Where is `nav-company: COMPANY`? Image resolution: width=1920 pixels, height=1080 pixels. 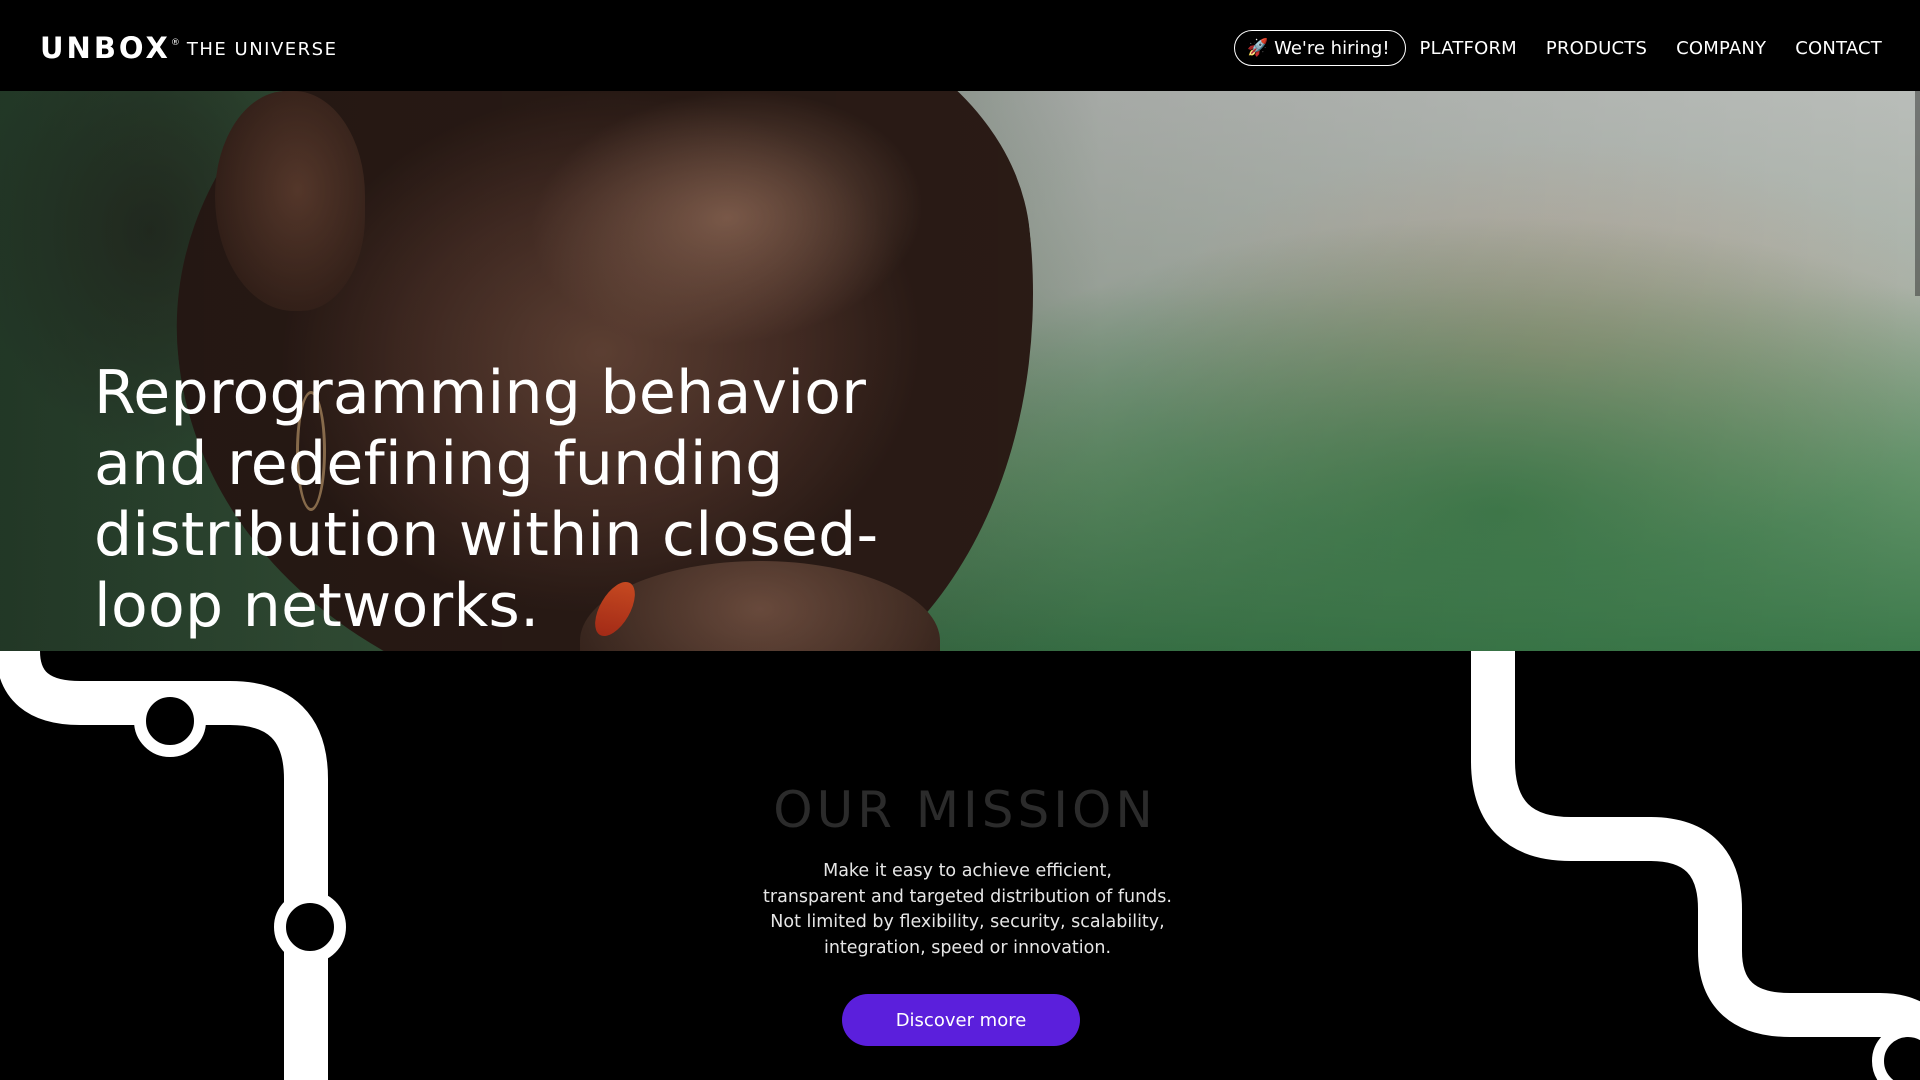 nav-company: COMPANY is located at coordinates (1721, 48).